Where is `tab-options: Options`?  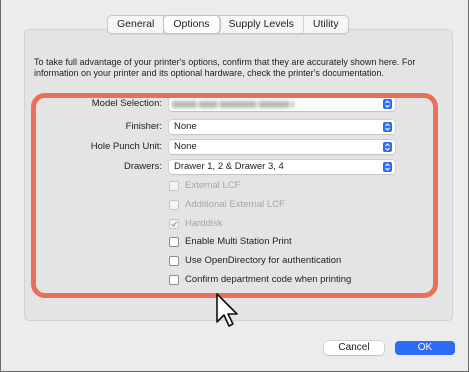 tab-options: Options is located at coordinates (192, 24).